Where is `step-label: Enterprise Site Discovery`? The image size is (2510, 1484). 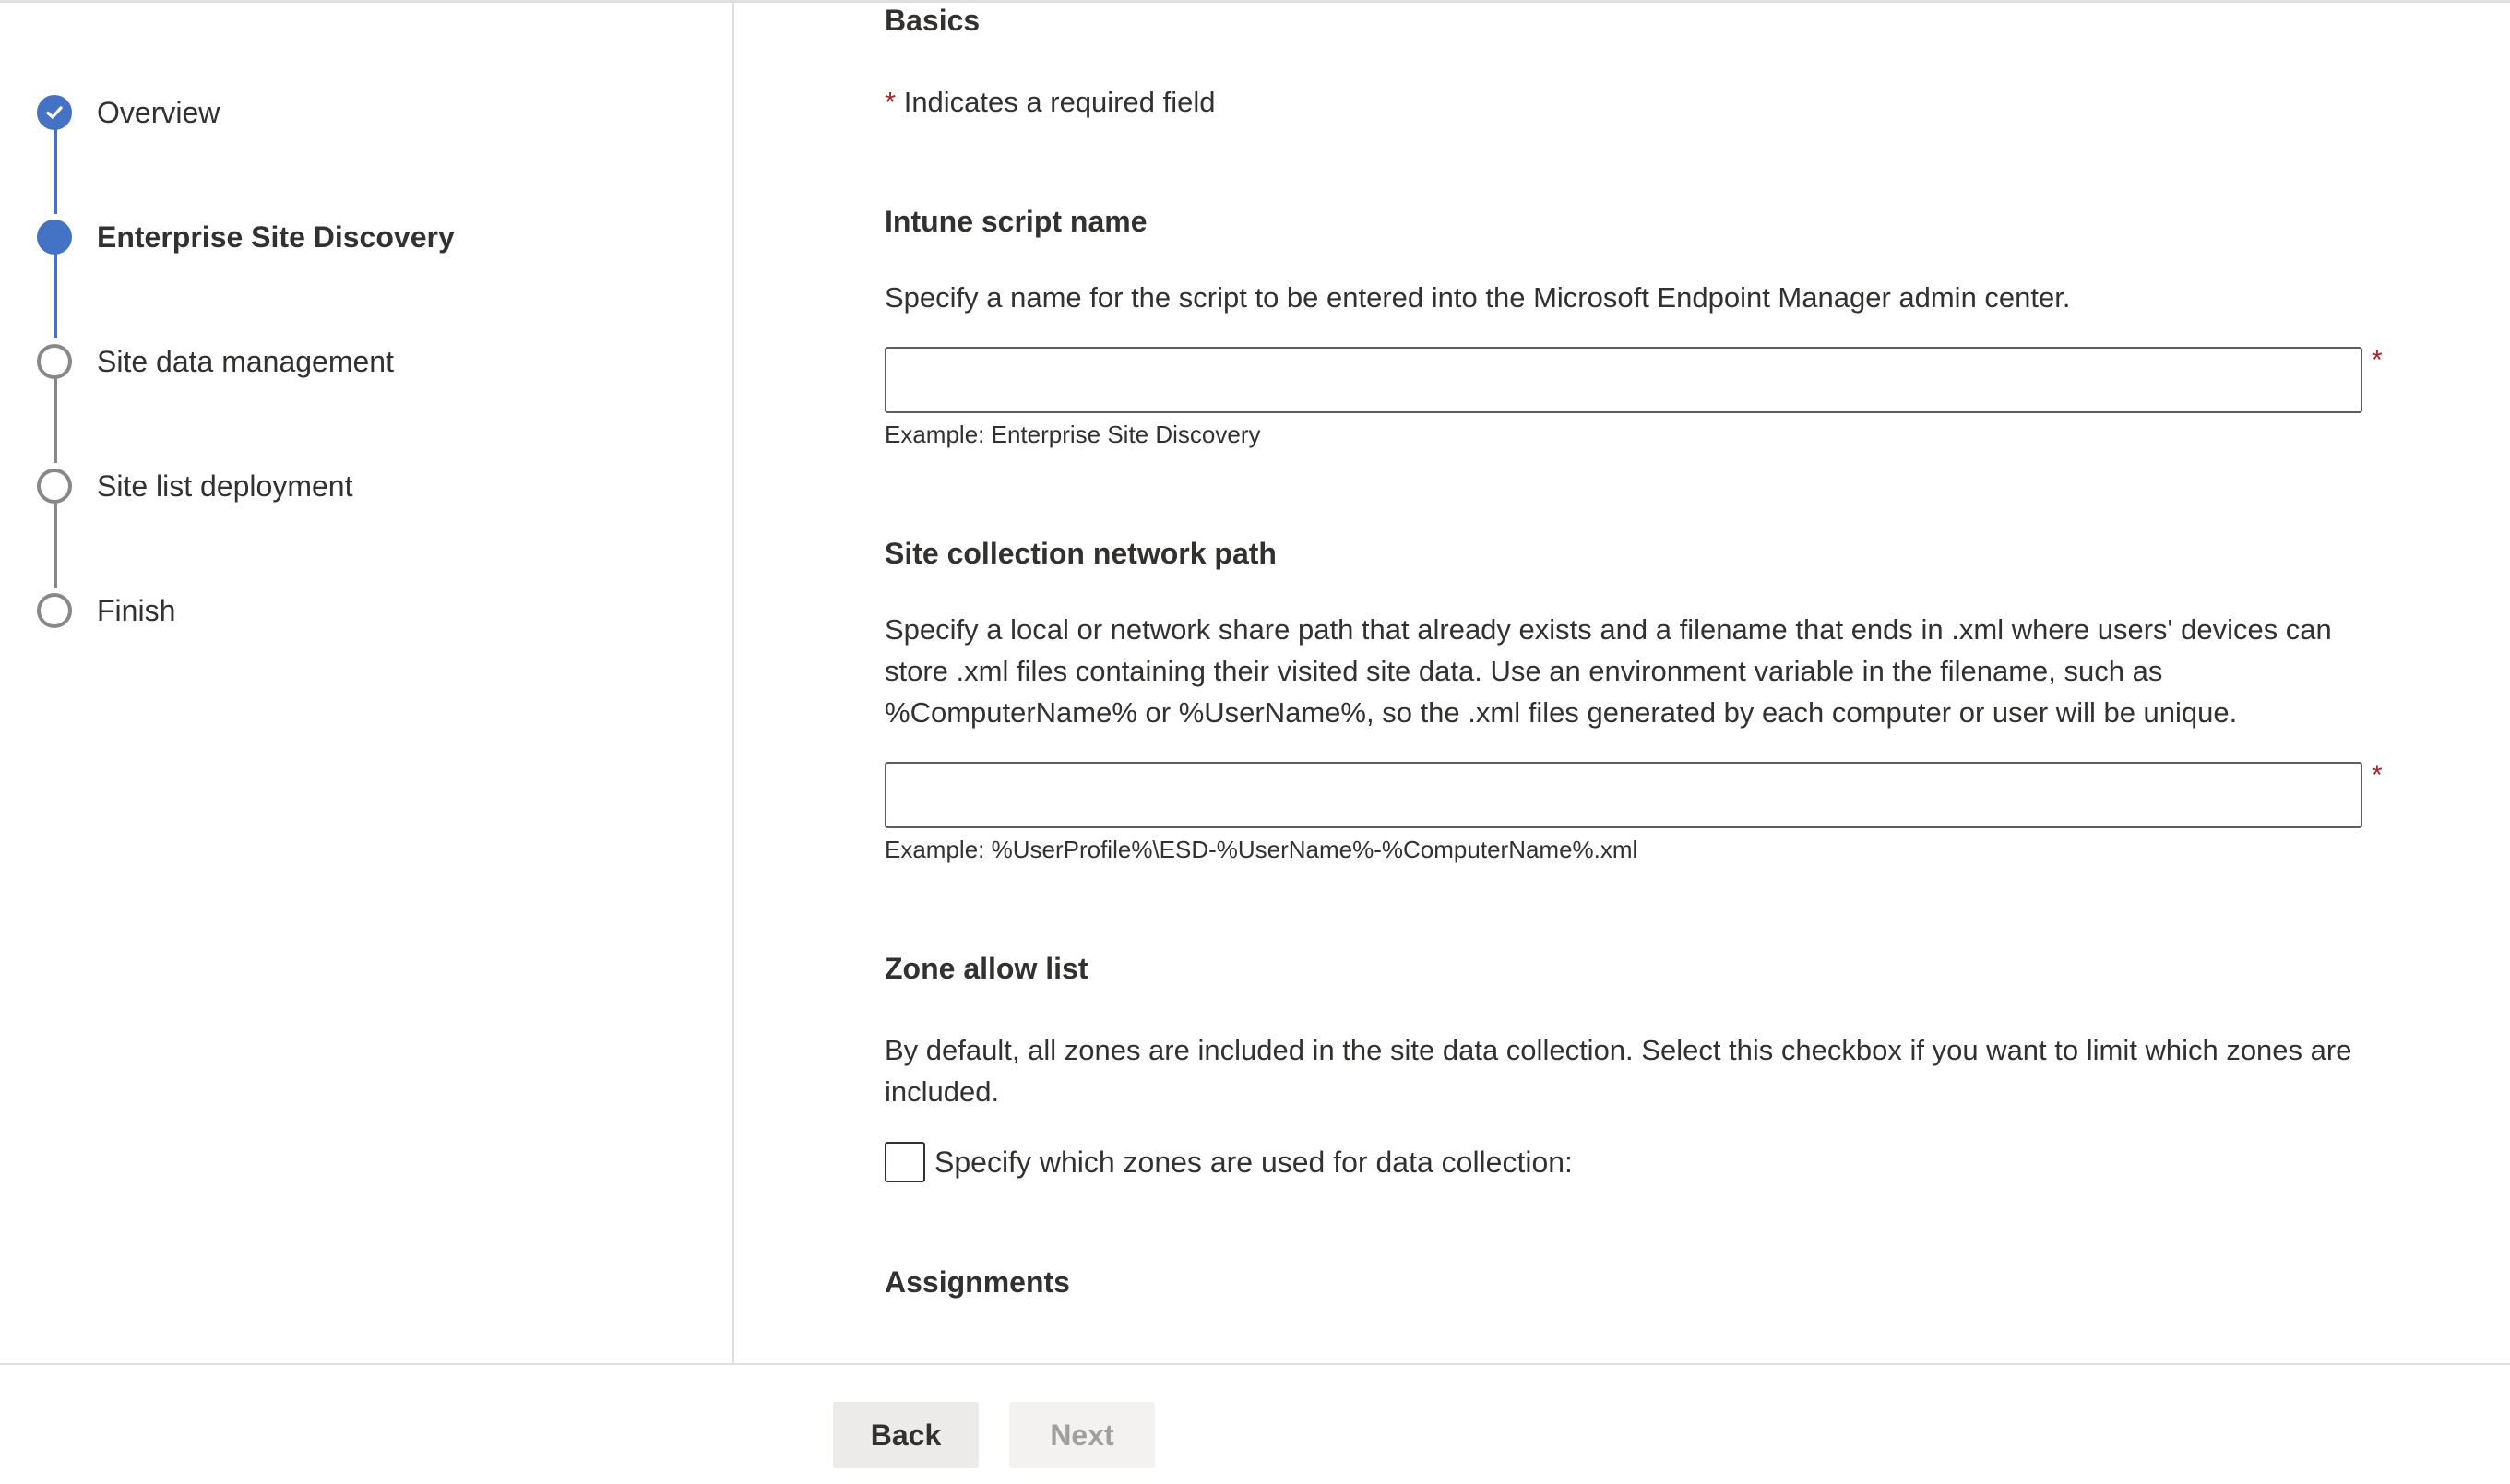
step-label: Enterprise Site Discovery is located at coordinates (276, 237).